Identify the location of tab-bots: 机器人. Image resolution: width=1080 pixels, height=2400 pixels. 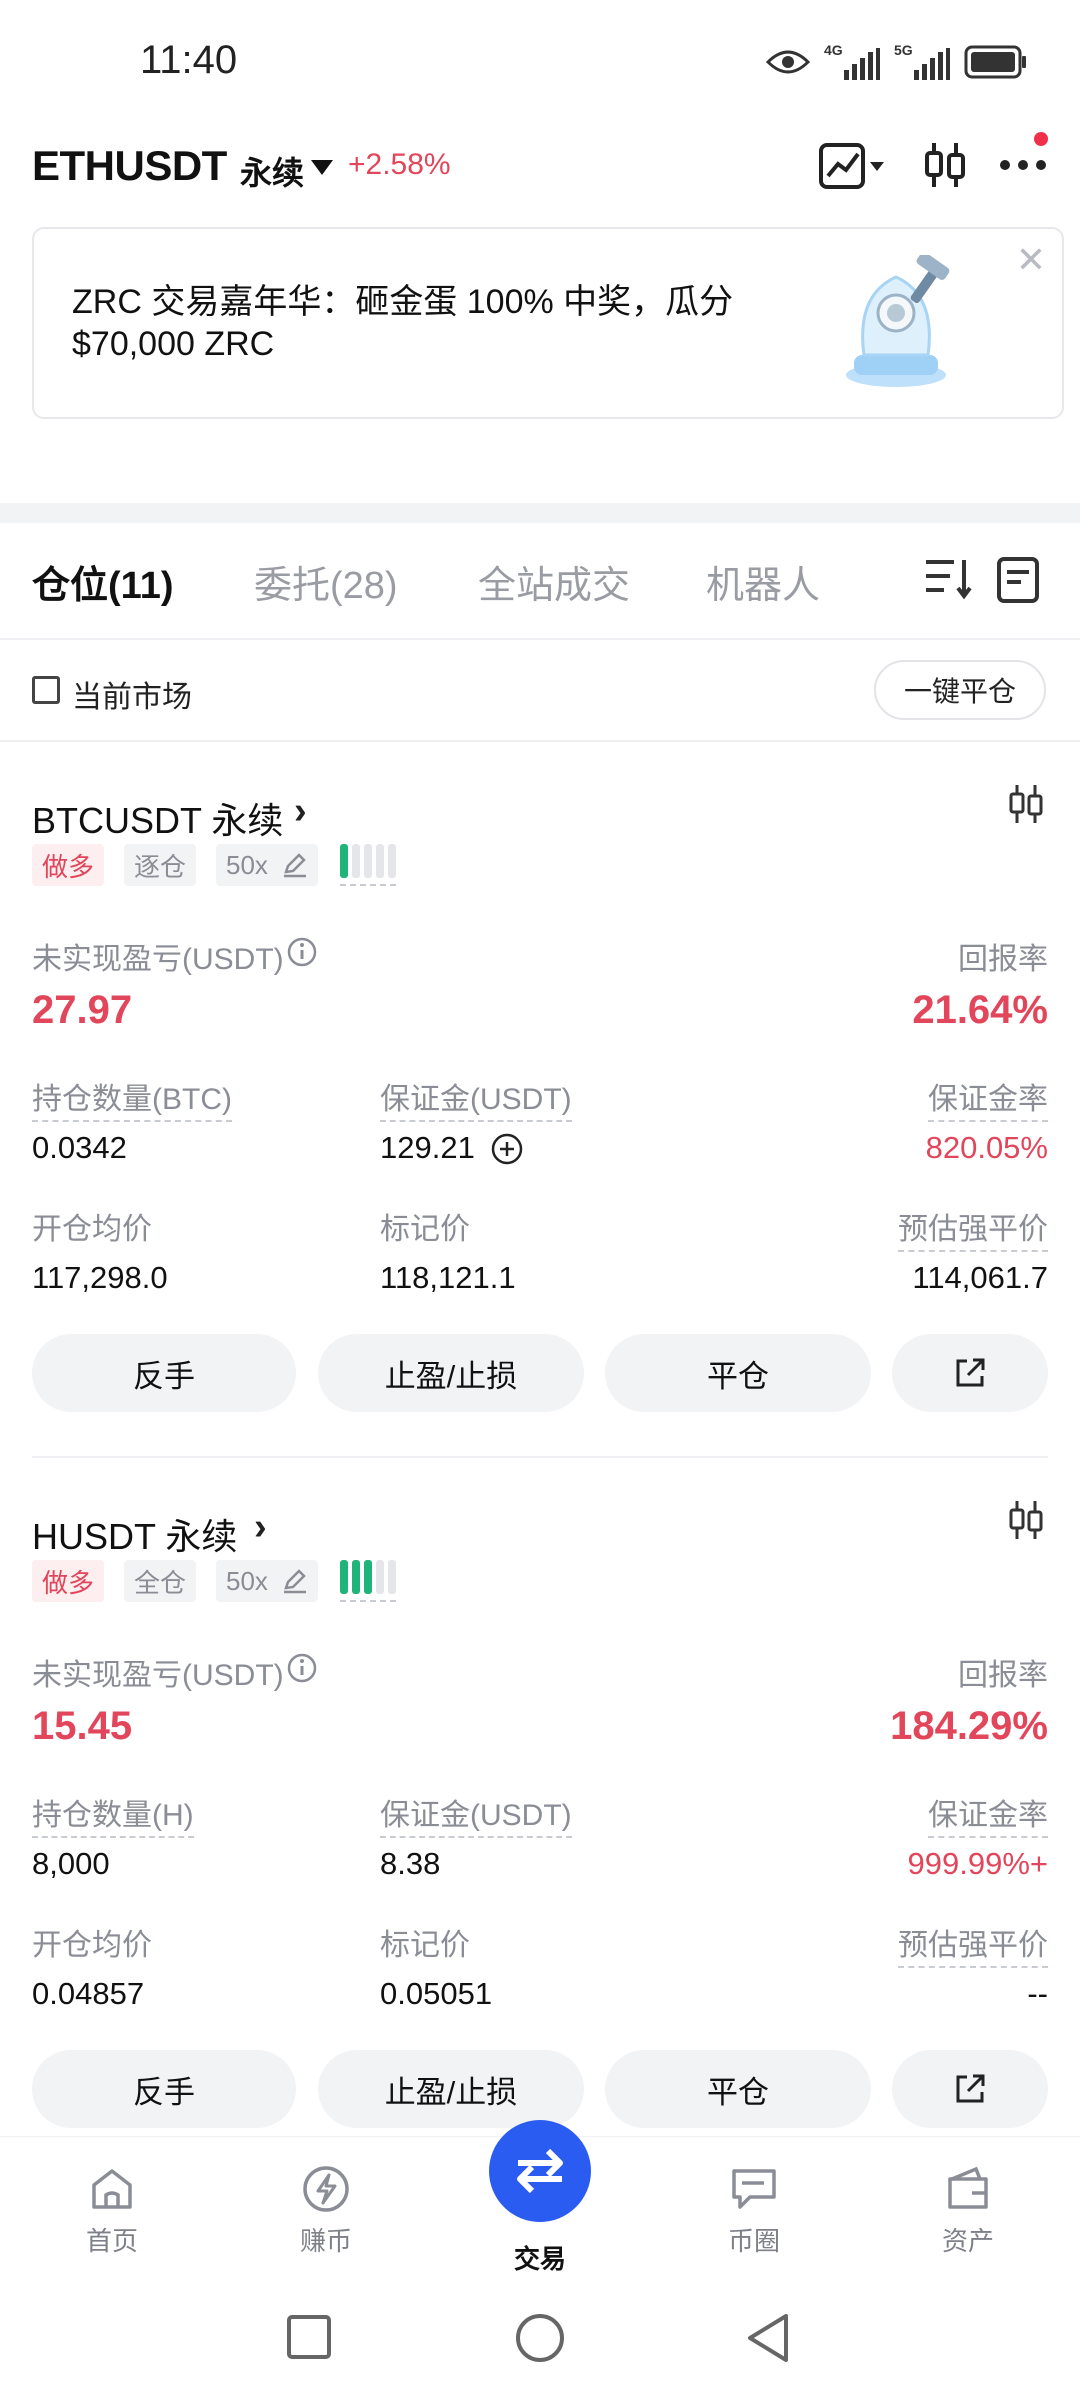
(763, 581).